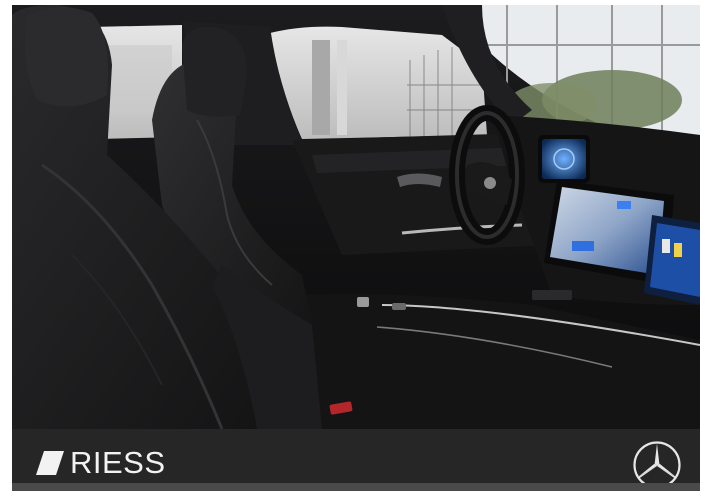 This screenshot has height=496, width=710. I want to click on slash-mark-icon, so click(50, 463).